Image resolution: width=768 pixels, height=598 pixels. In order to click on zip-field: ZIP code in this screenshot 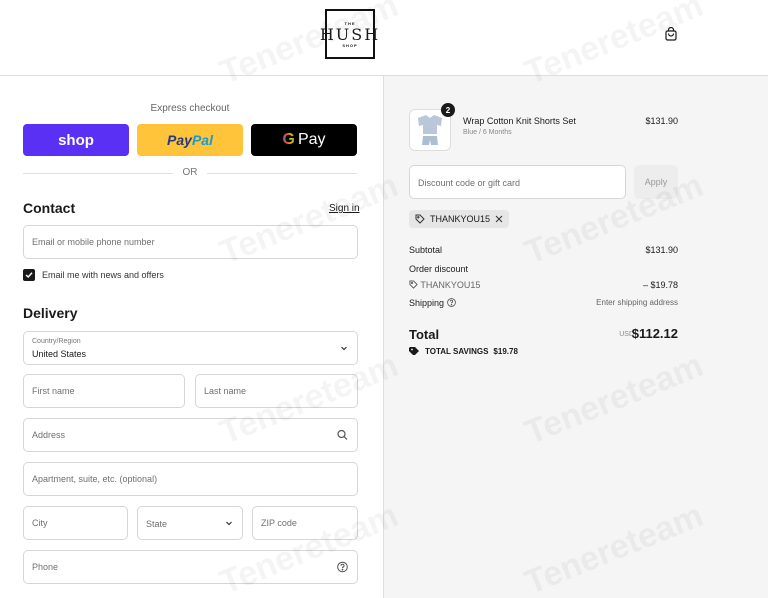, I will do `click(305, 523)`.